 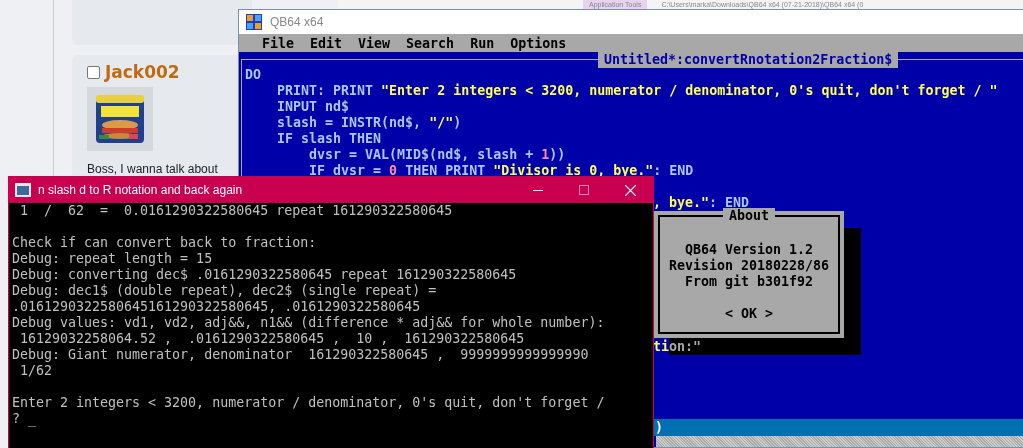 I want to click on console-line: ? _, so click(x=25, y=419).